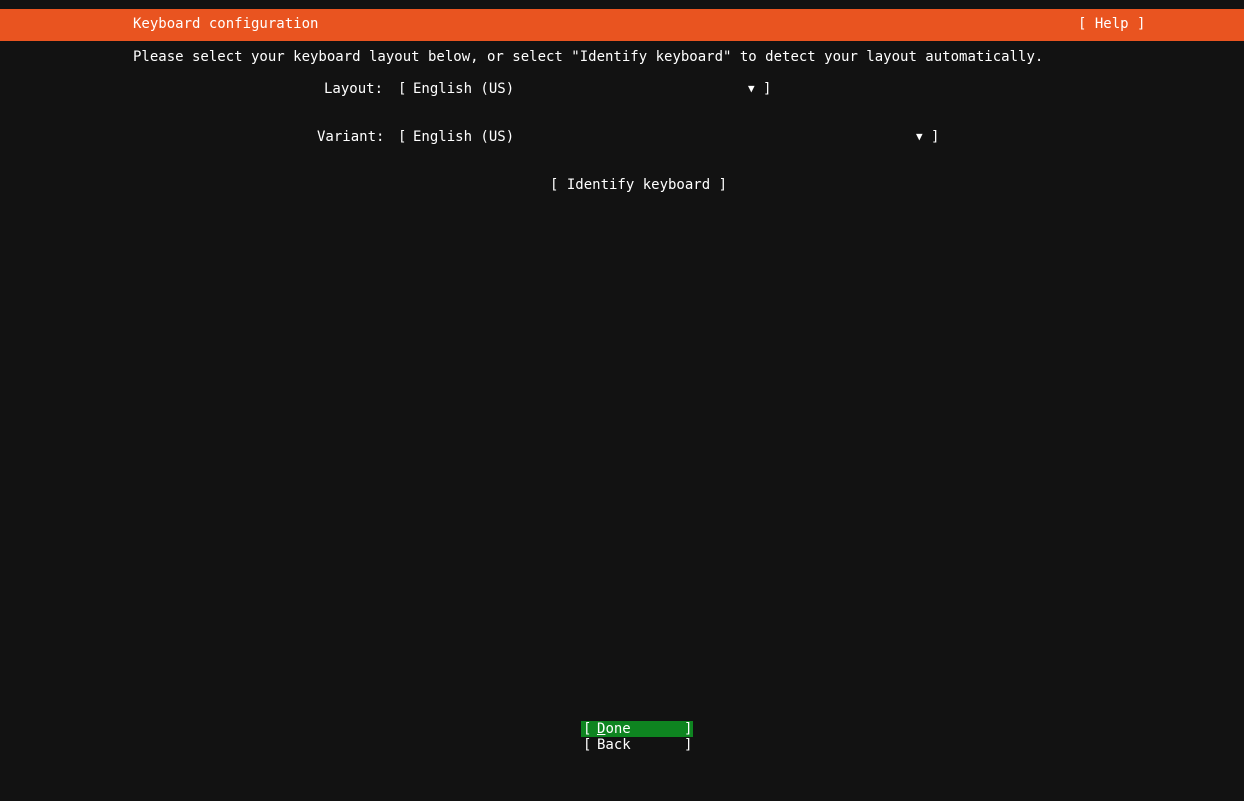 The width and height of the screenshot is (1244, 801). What do you see at coordinates (669, 137) in the screenshot?
I see `variant-select: [ English (US) ▼ ]` at bounding box center [669, 137].